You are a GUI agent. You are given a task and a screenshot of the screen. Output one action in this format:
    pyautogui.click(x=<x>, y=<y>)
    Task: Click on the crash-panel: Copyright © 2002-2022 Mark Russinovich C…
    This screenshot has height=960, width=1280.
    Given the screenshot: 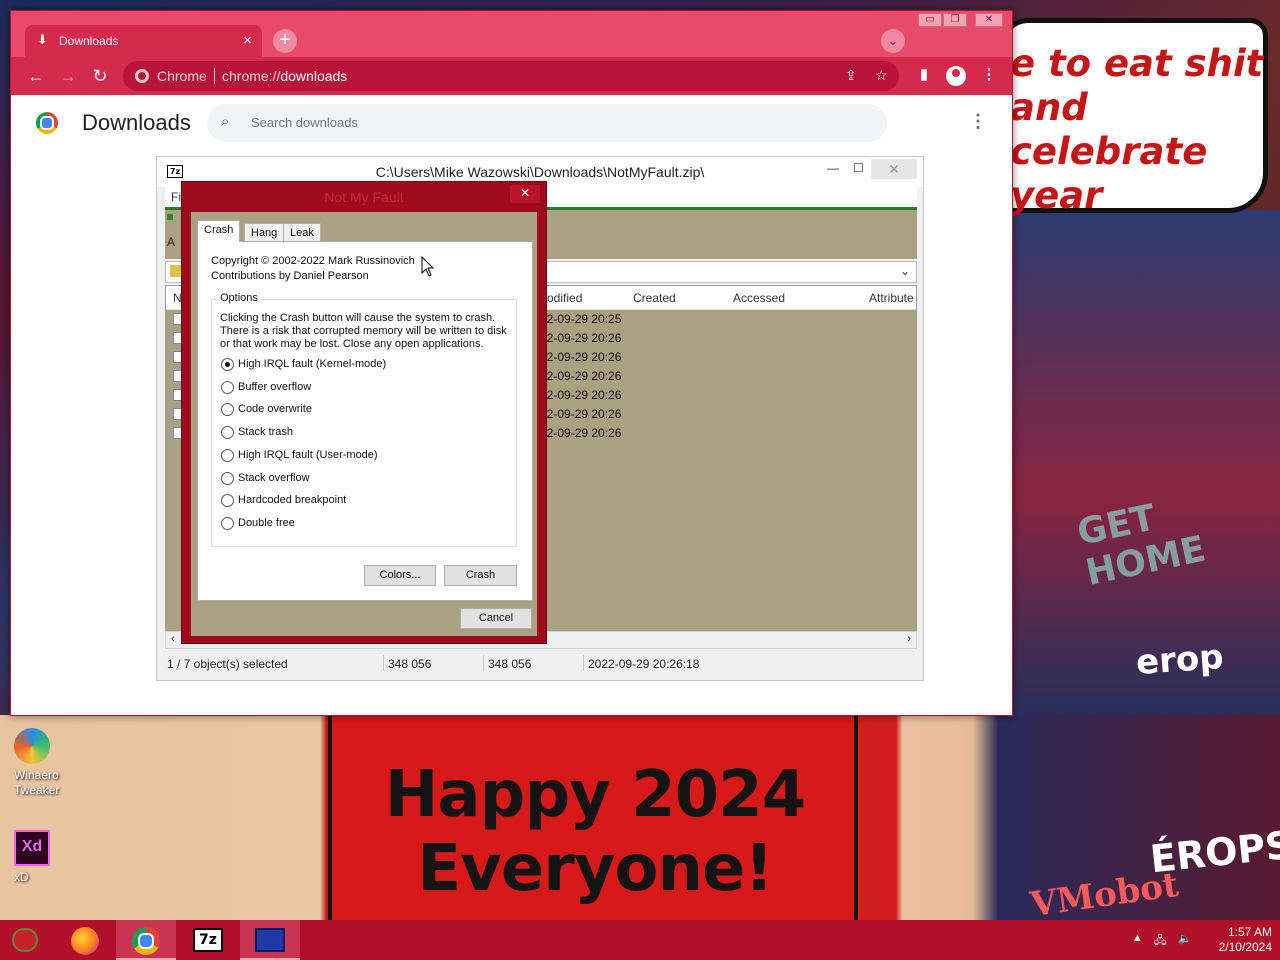 What is the action you would take?
    pyautogui.click(x=365, y=421)
    